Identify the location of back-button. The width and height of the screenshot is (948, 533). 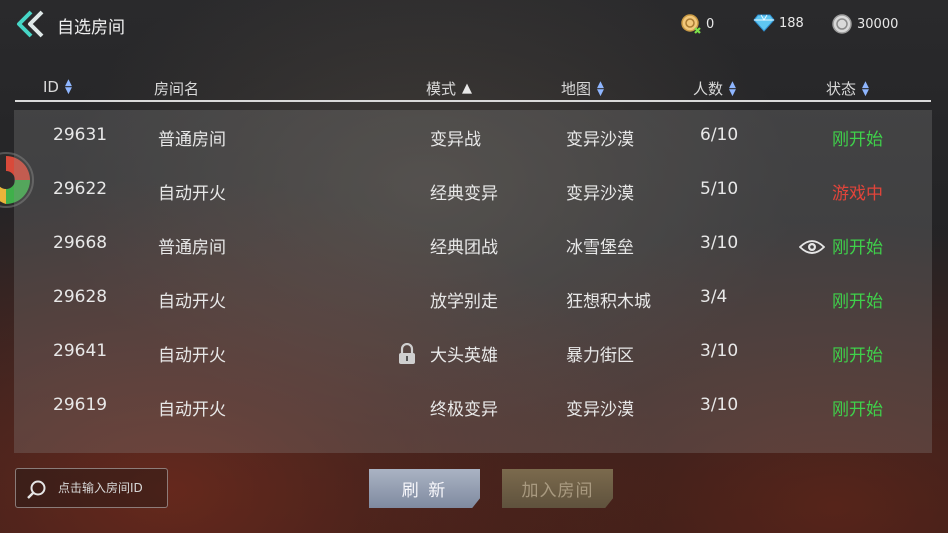
(31, 24).